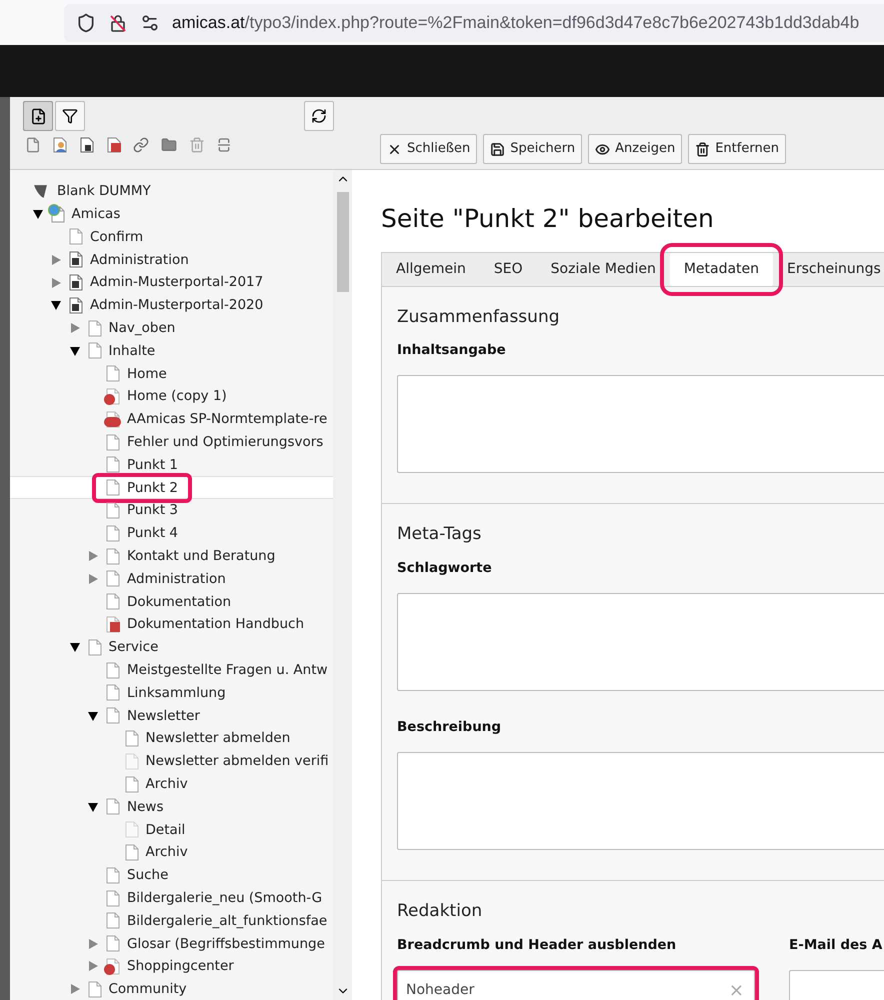 This screenshot has width=884, height=1000. Describe the element at coordinates (118, 22) in the screenshot. I see `lock-slash-icon` at that location.